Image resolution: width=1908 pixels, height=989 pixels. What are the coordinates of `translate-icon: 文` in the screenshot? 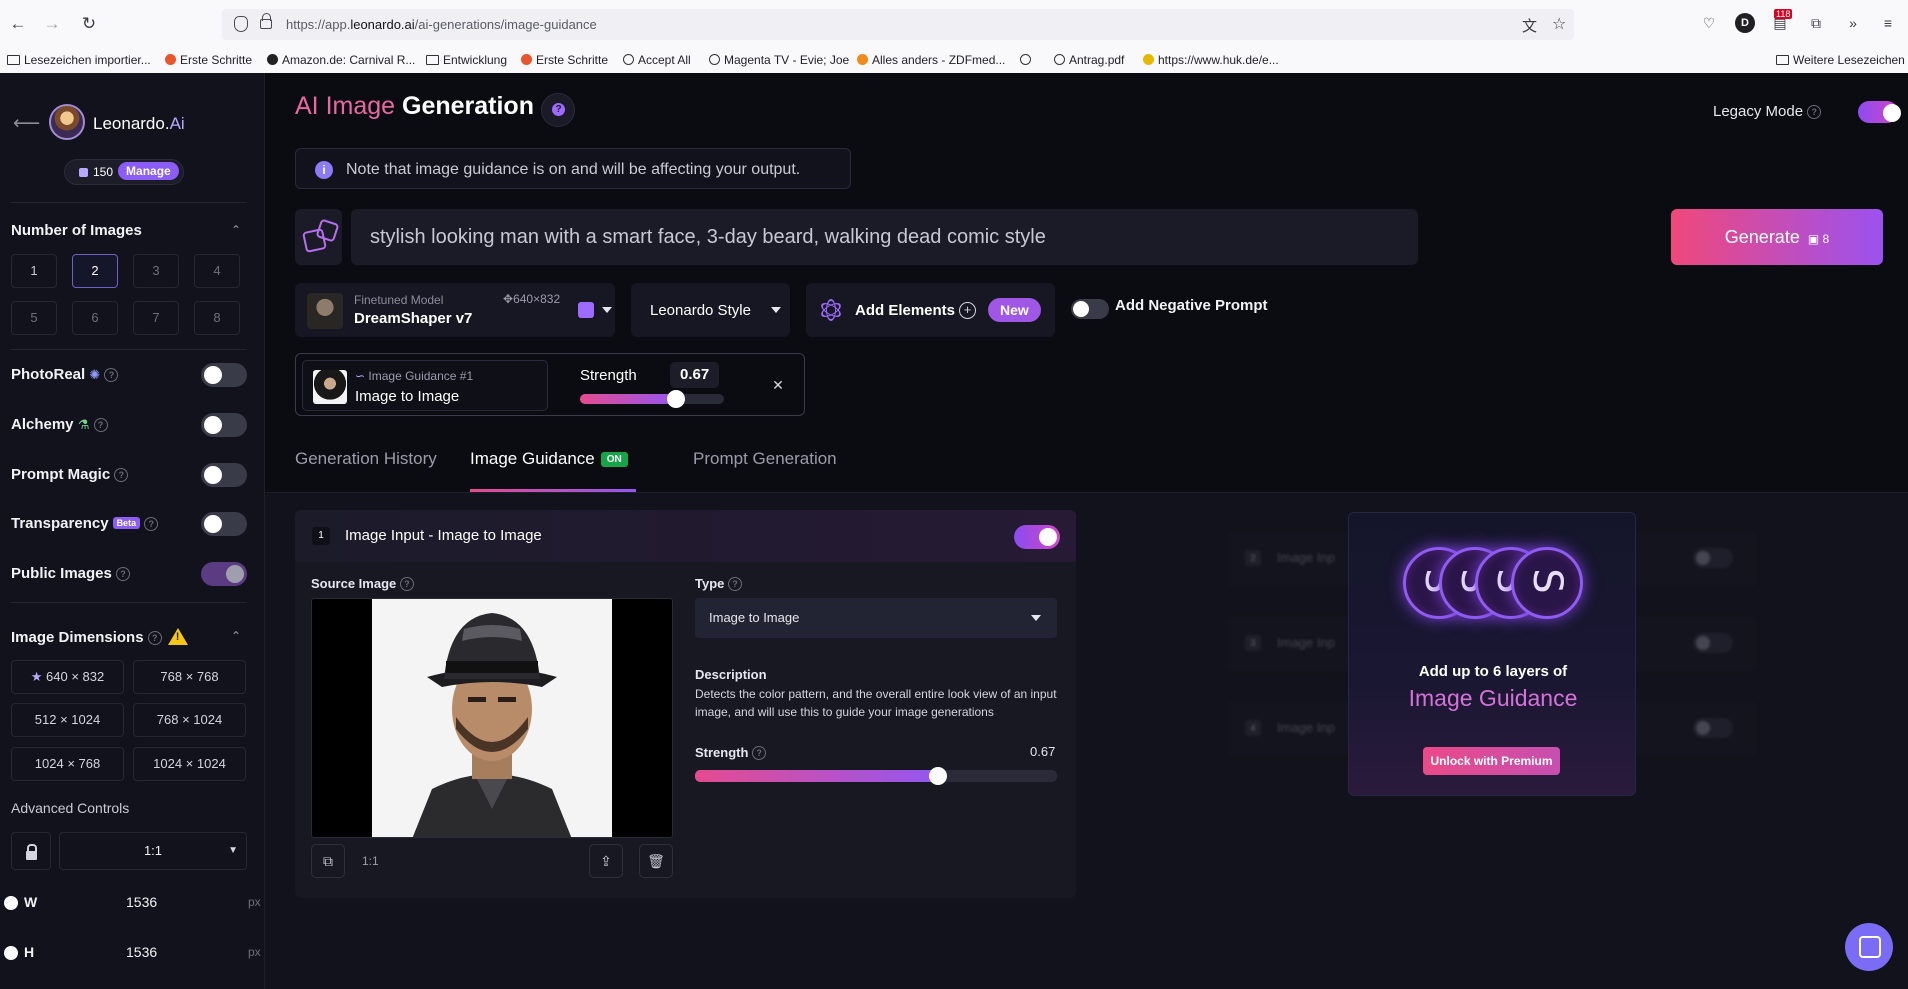 It's located at (1529, 25).